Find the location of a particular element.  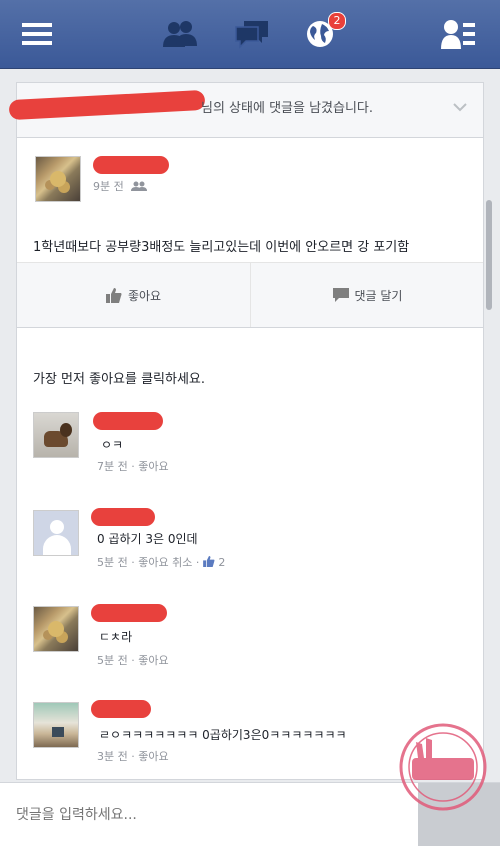

comment-text: 0 곱하기 3은 0인데 is located at coordinates (147, 539).